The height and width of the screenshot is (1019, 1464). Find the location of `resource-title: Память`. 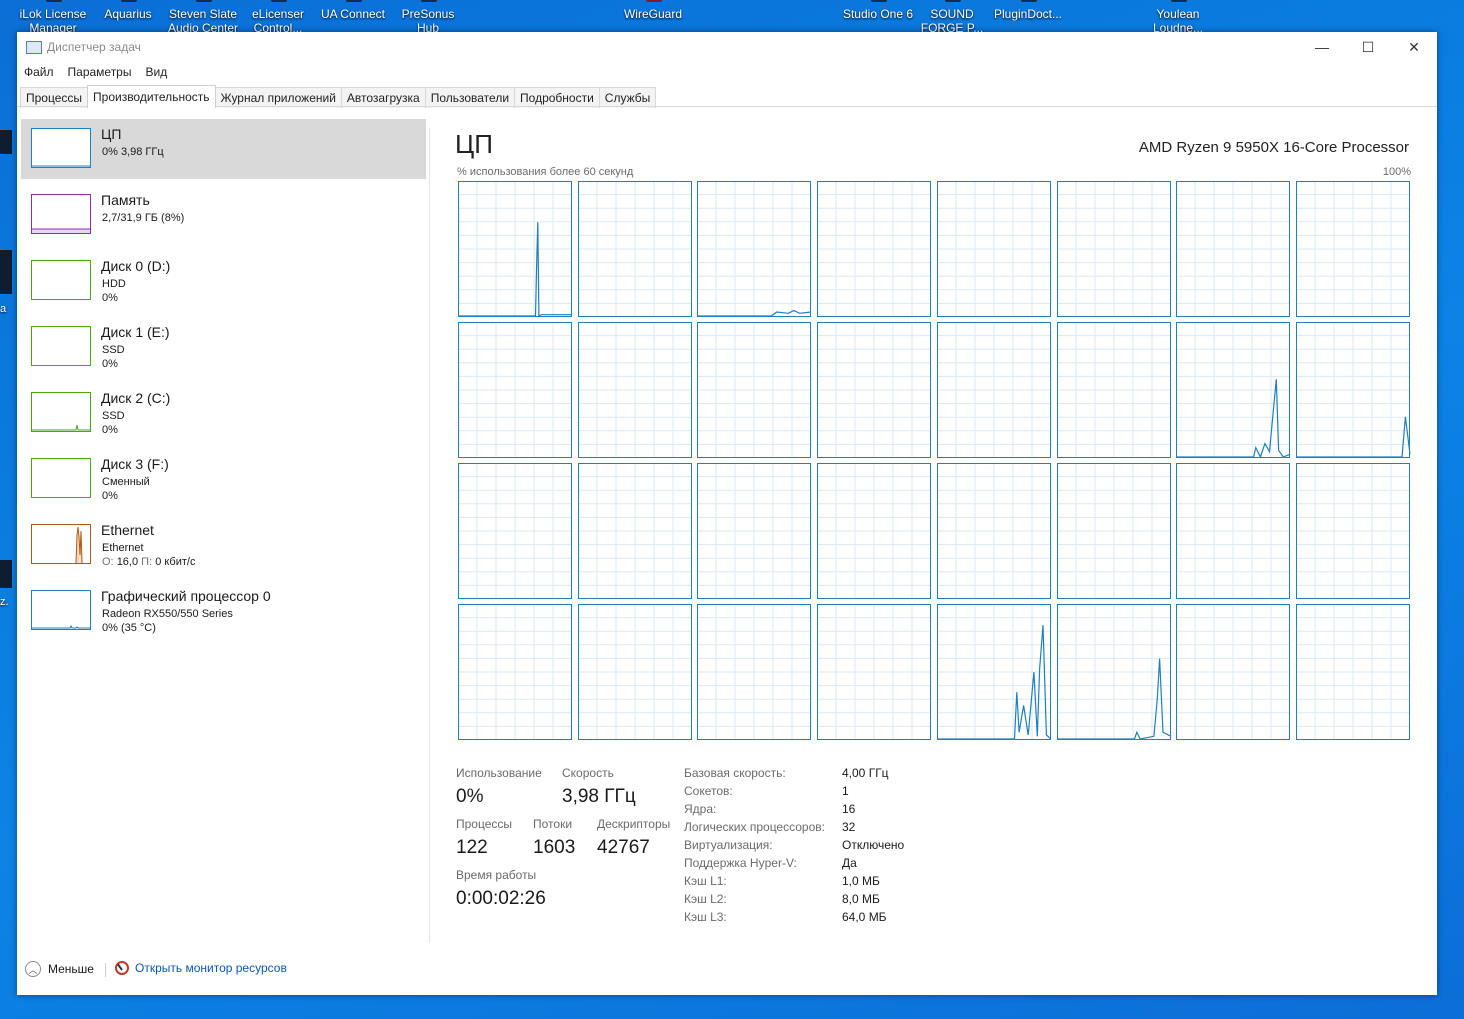

resource-title: Память is located at coordinates (125, 200).